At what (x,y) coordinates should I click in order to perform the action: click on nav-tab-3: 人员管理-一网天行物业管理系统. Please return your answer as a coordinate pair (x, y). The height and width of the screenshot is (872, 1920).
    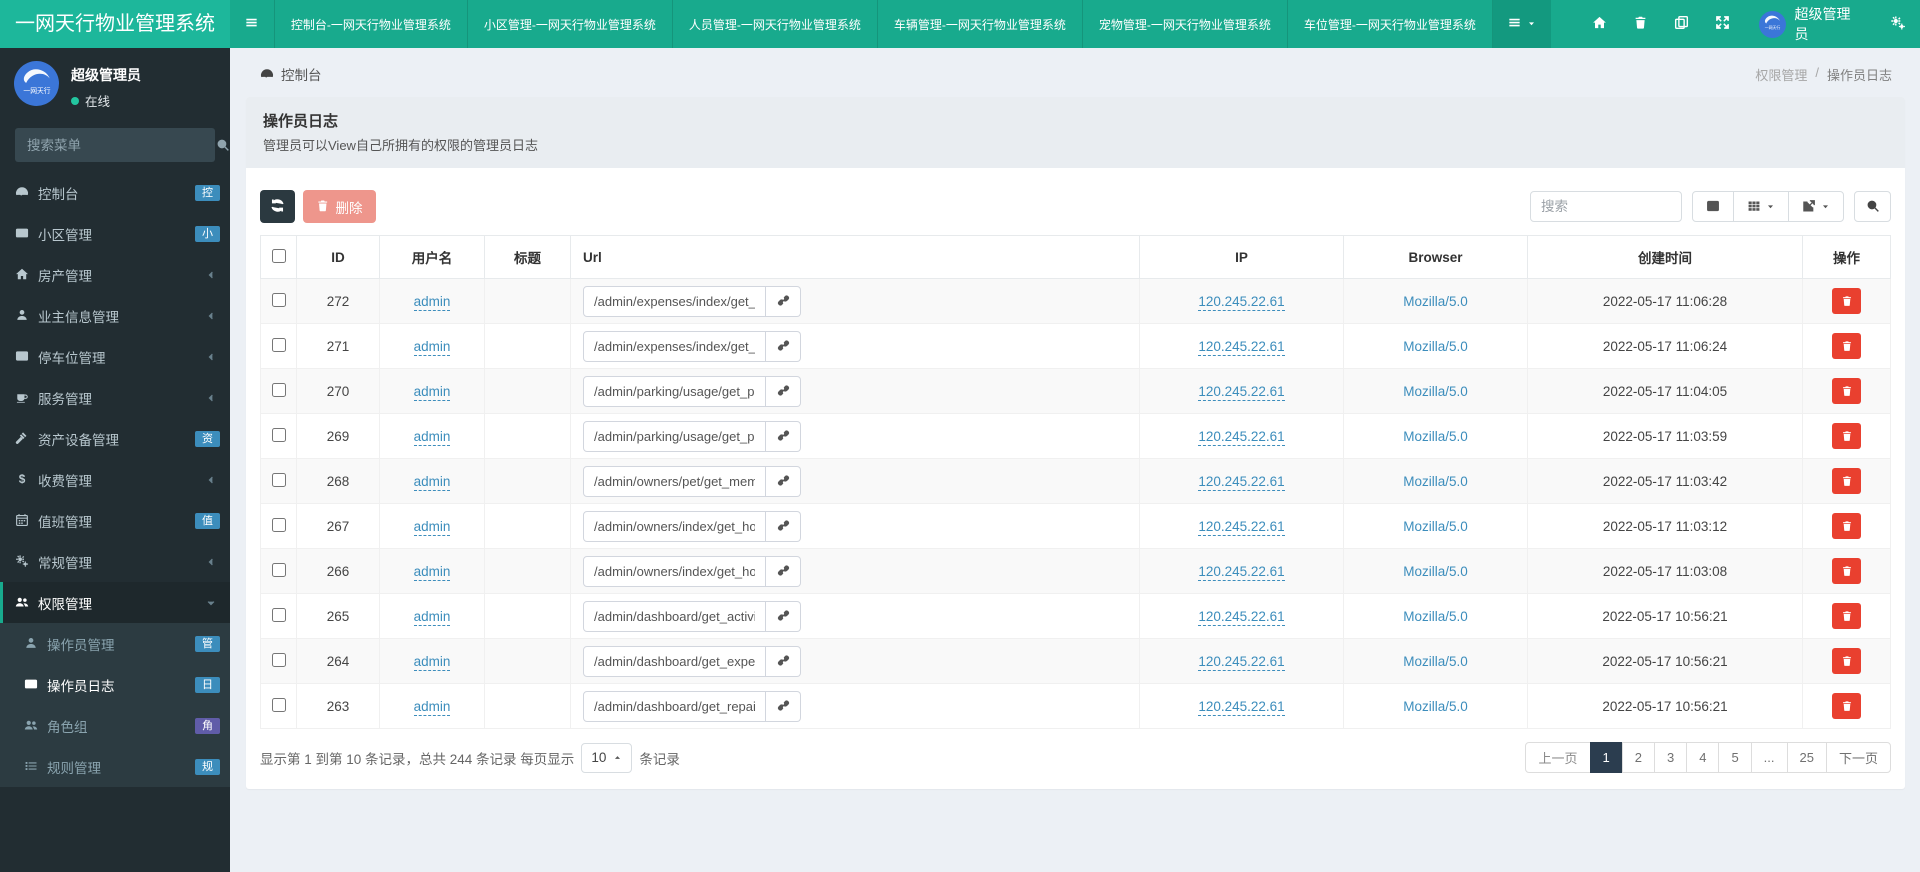
    Looking at the image, I should click on (774, 24).